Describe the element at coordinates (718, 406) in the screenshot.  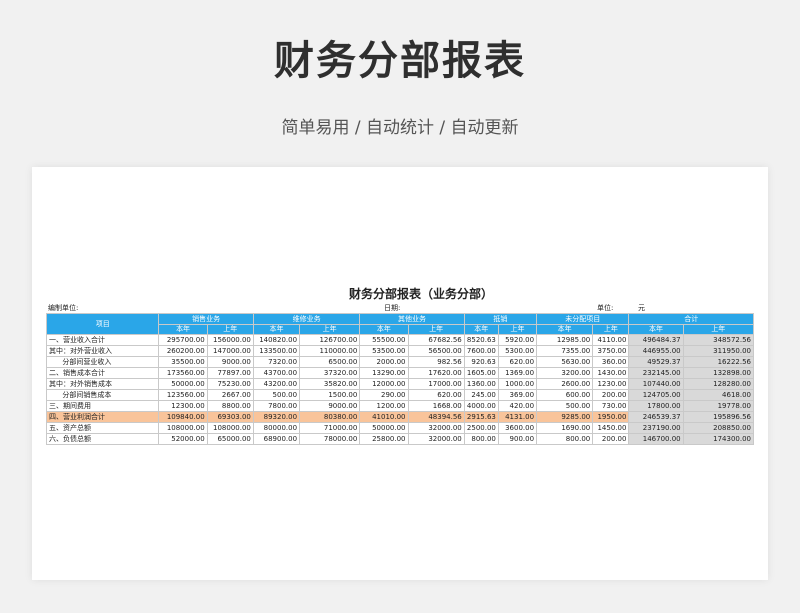
I see `total-cell: 19778.00` at that location.